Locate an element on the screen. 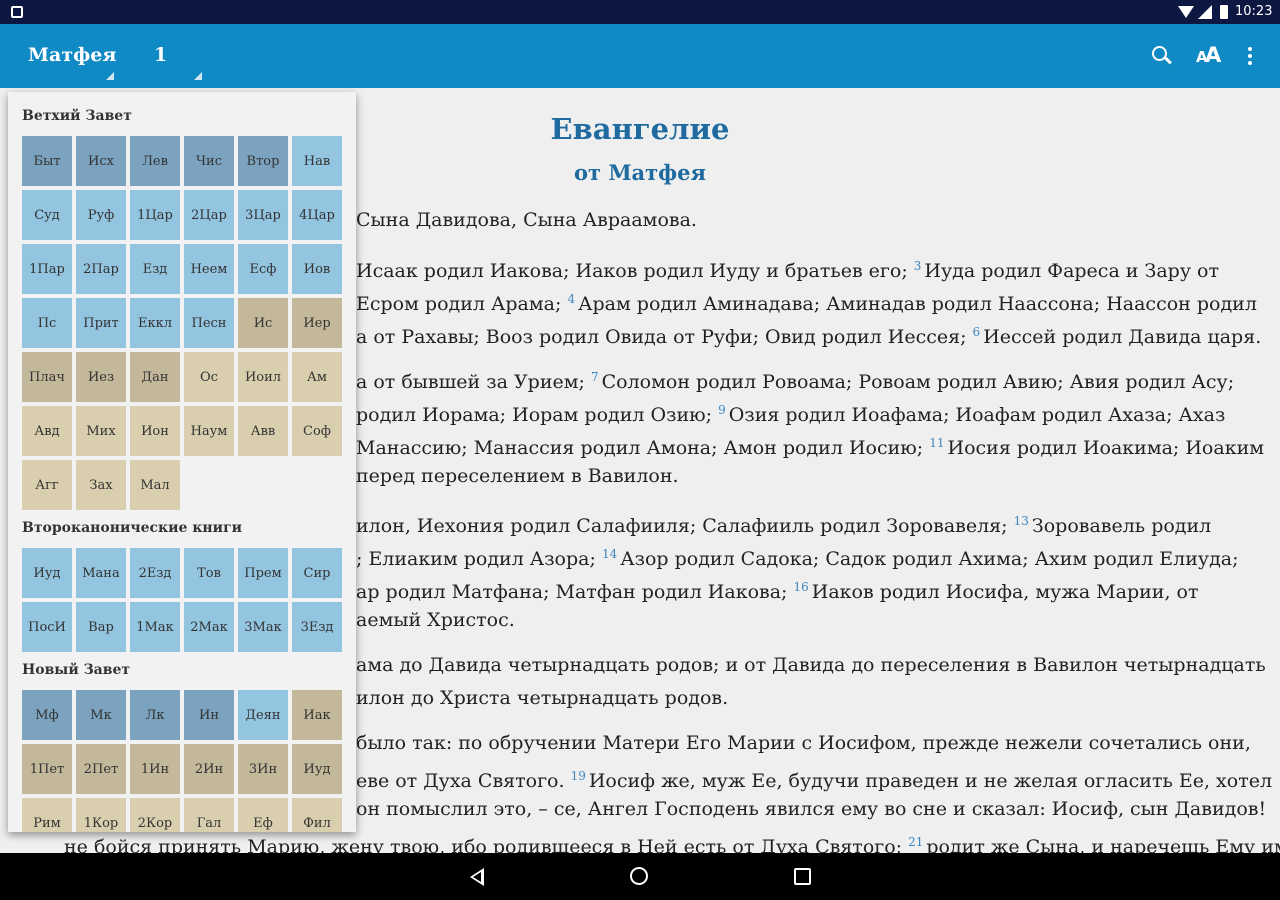  verse-number: 16 is located at coordinates (800, 587).